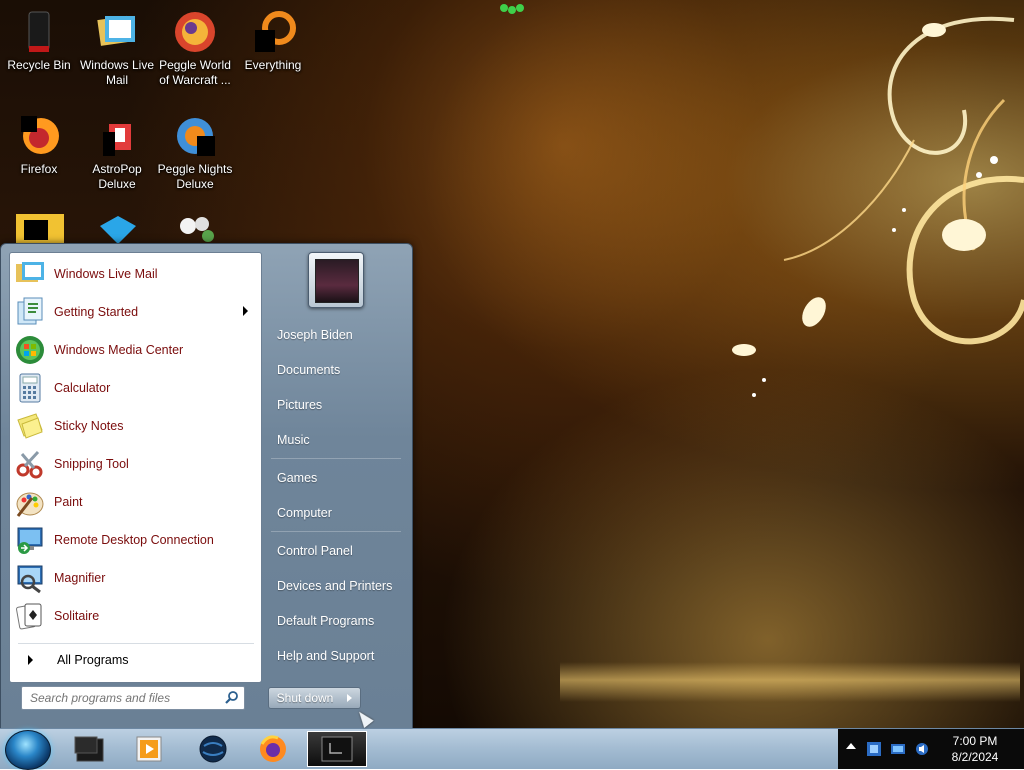 Image resolution: width=1024 pixels, height=770 pixels. I want to click on start-item-label: Snipping Tool, so click(91, 464).